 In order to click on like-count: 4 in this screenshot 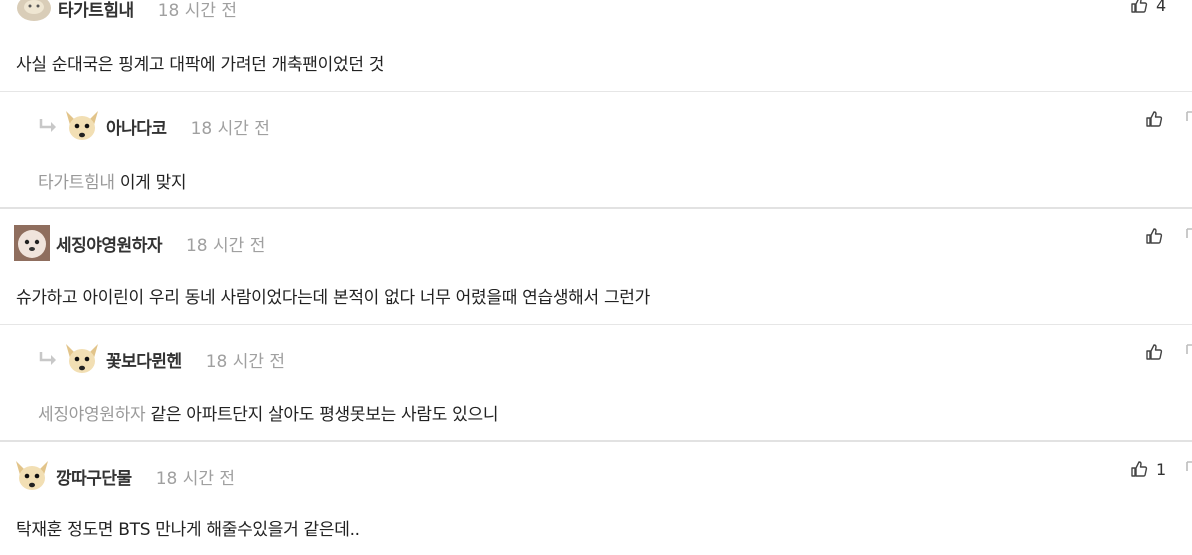, I will do `click(1161, 7)`.